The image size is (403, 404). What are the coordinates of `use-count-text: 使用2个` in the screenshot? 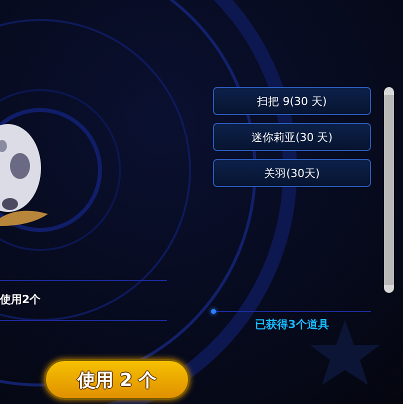 It's located at (21, 300).